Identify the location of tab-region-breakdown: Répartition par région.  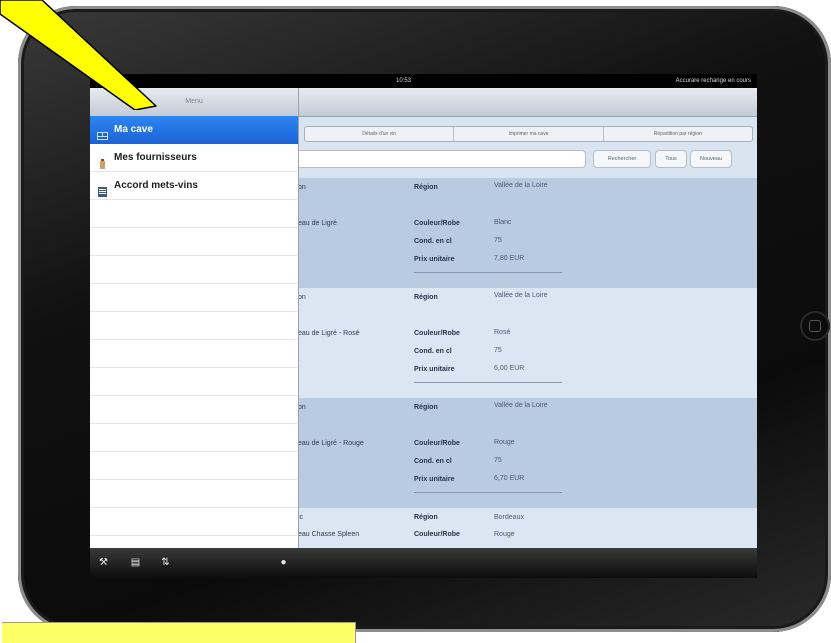
(677, 134).